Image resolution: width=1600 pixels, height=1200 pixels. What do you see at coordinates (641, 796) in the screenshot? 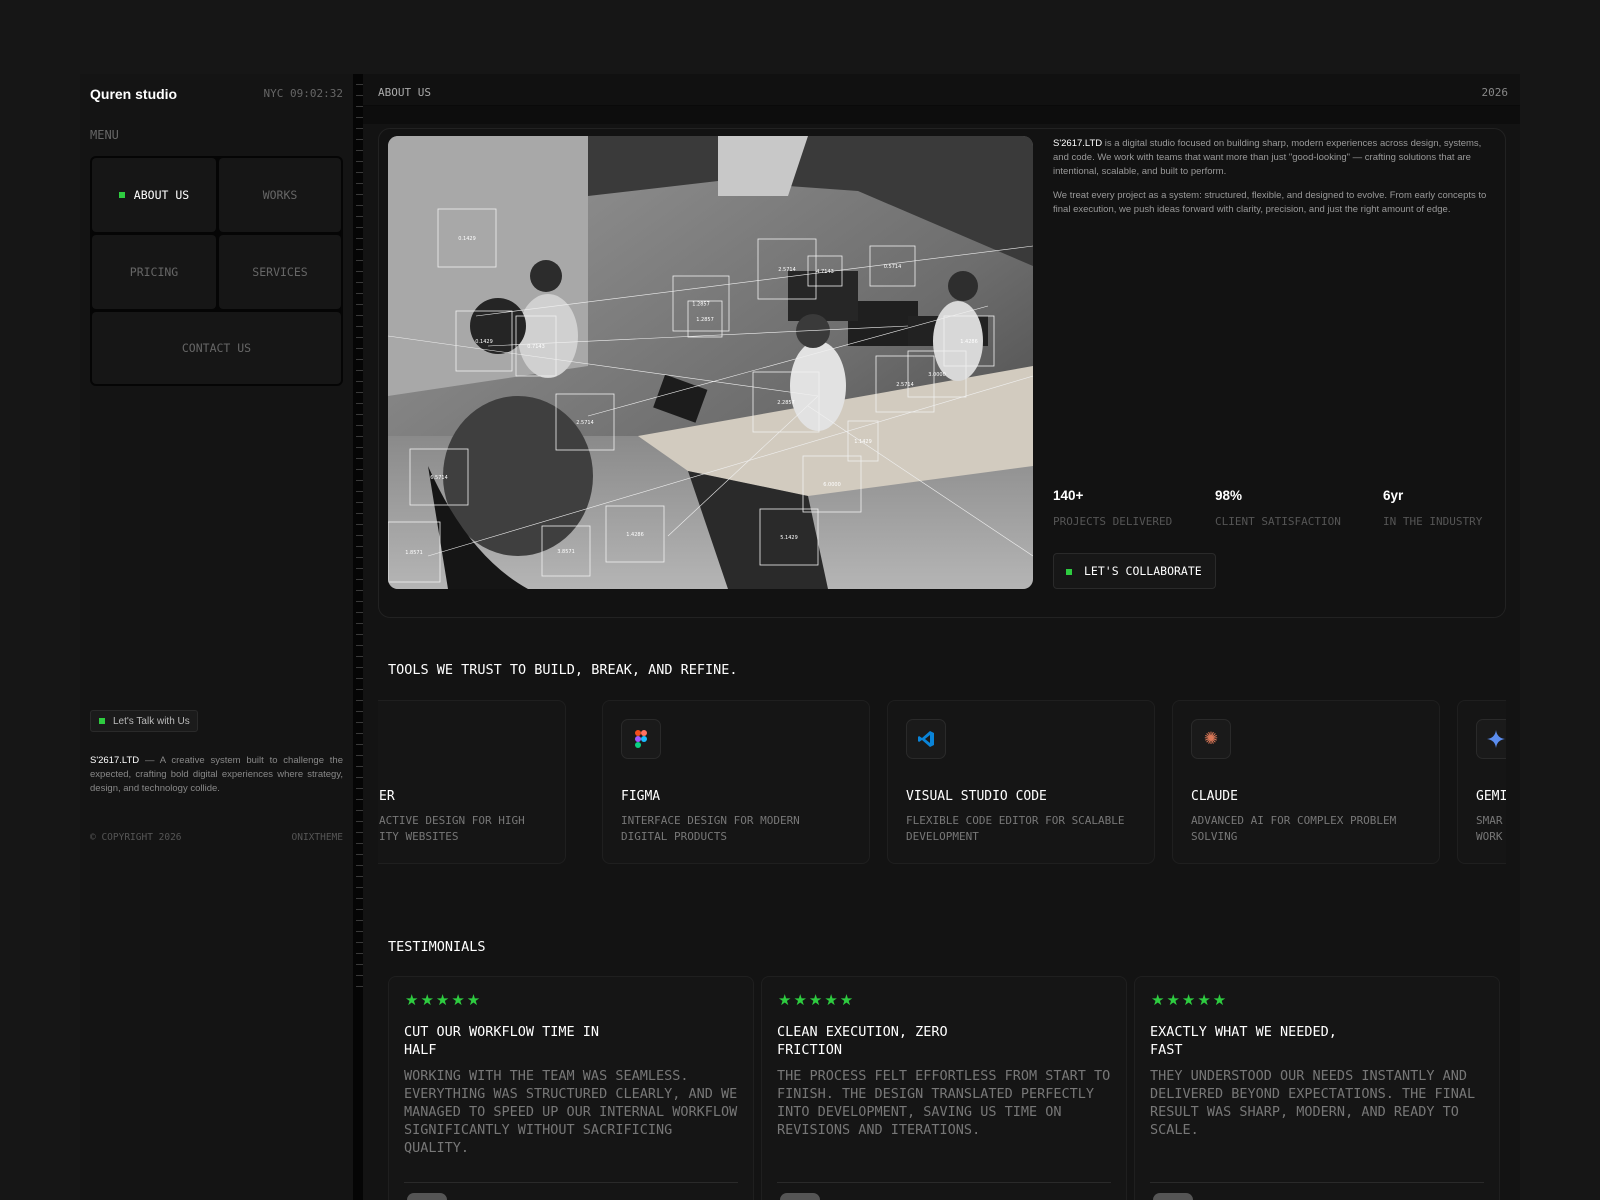
I see `tool-name: FIGMA` at bounding box center [641, 796].